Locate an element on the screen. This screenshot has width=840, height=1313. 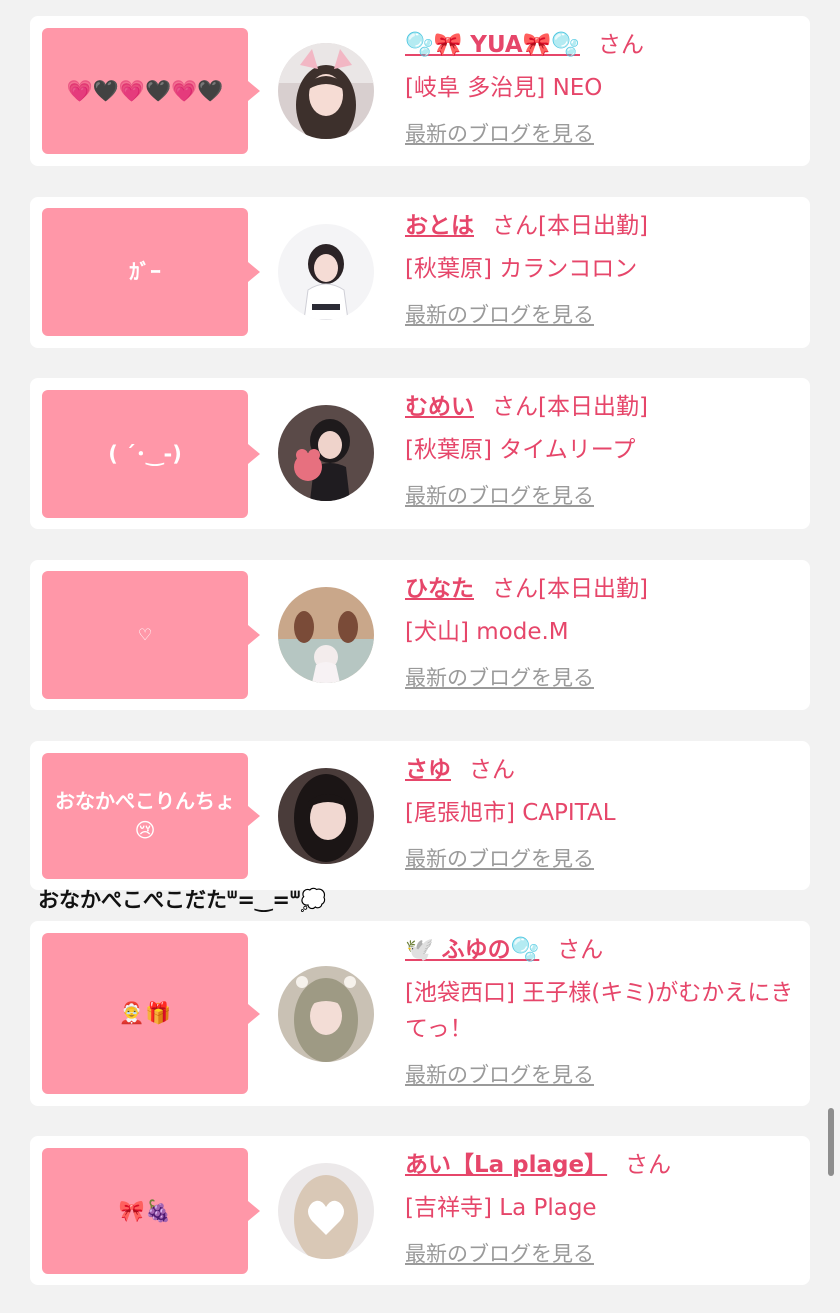
bubble-text: ｶﾞｰ is located at coordinates (145, 271).